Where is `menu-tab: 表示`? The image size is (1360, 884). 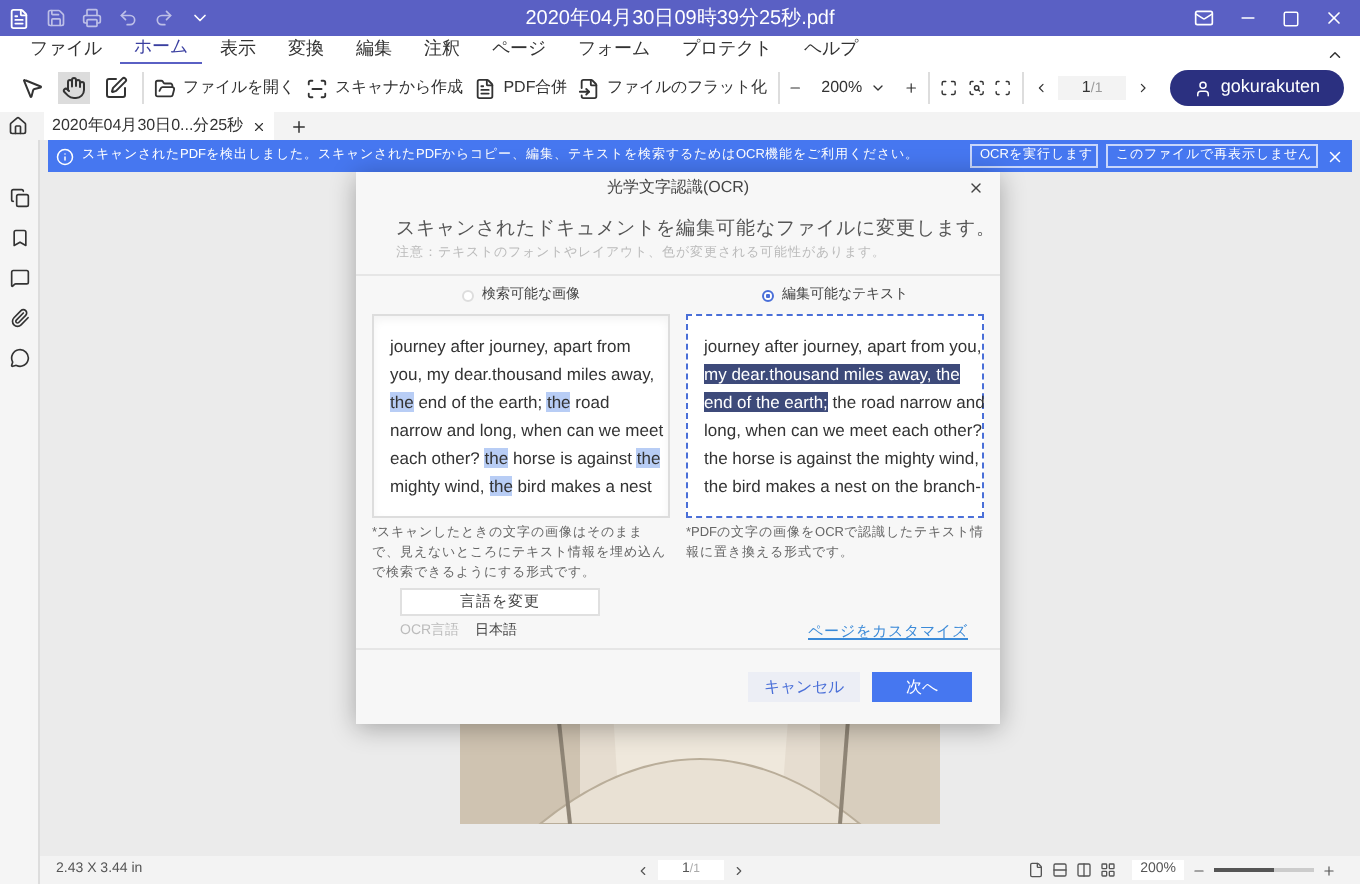
menu-tab: 表示 is located at coordinates (238, 49).